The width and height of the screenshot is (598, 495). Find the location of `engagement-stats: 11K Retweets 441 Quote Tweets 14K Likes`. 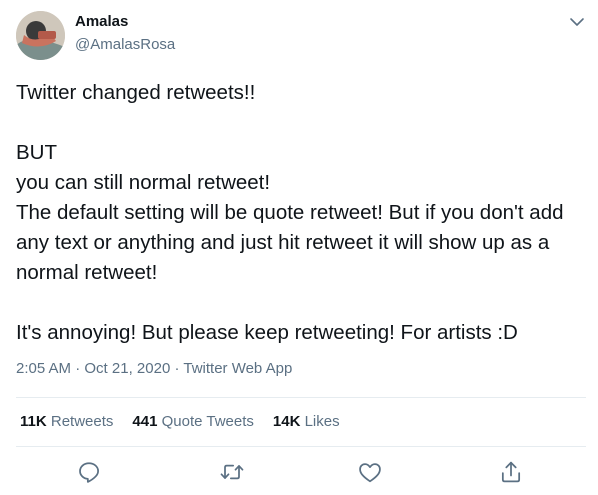

engagement-stats: 11K Retweets 441 Quote Tweets 14K Likes is located at coordinates (189, 421).